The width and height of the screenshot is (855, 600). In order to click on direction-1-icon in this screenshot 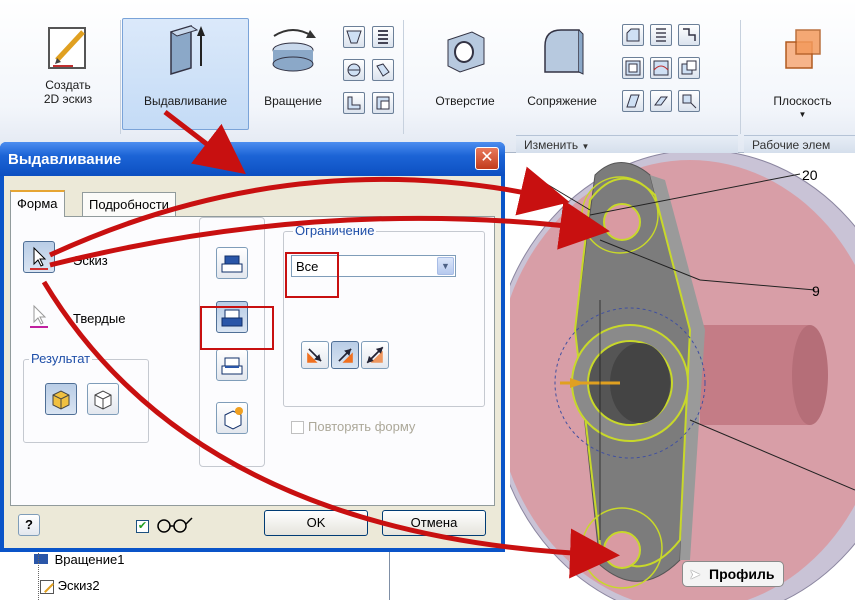, I will do `click(314, 355)`.